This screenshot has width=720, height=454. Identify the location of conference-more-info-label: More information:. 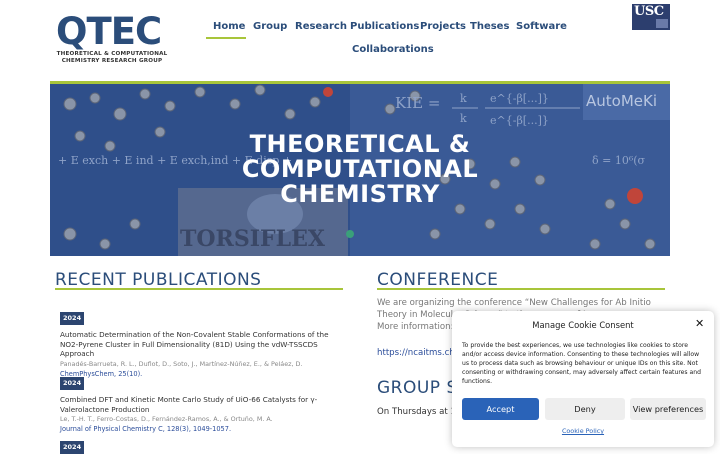
(415, 327).